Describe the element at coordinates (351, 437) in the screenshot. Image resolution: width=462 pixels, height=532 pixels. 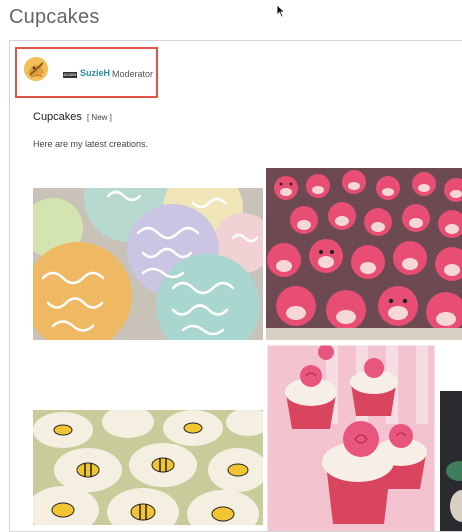
I see `rose-cupcakes-photo` at that location.